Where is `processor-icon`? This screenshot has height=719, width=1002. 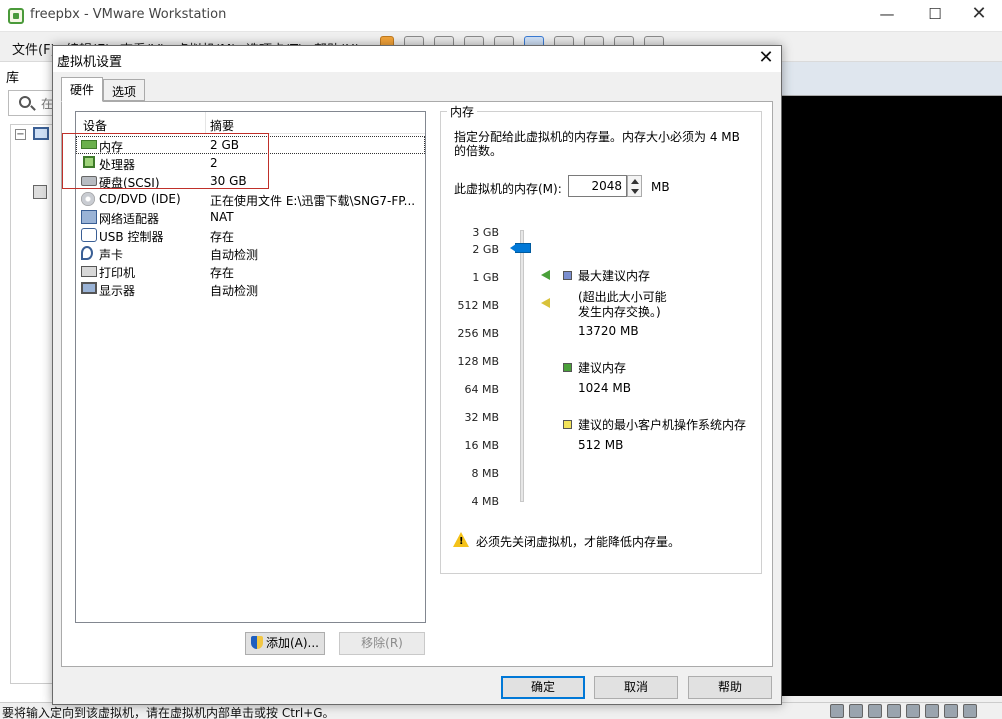 processor-icon is located at coordinates (89, 162).